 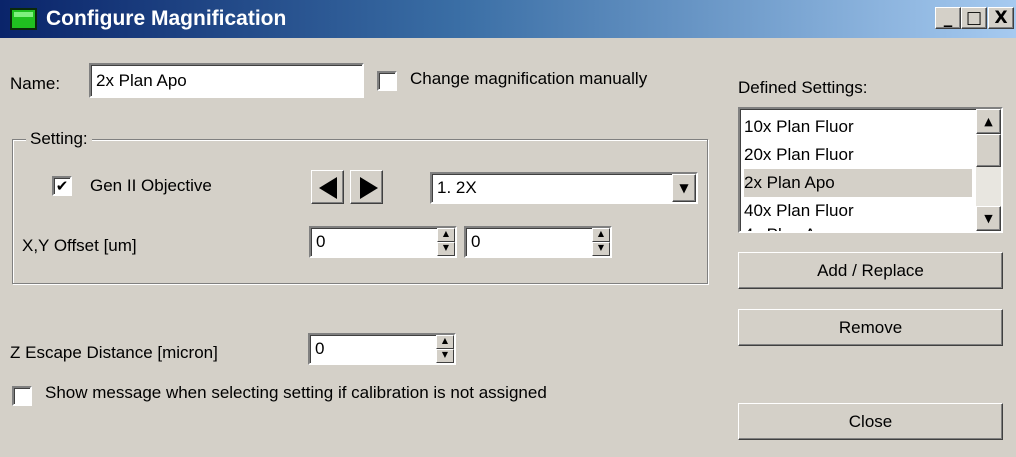 I want to click on right-arrow-icon, so click(x=369, y=188).